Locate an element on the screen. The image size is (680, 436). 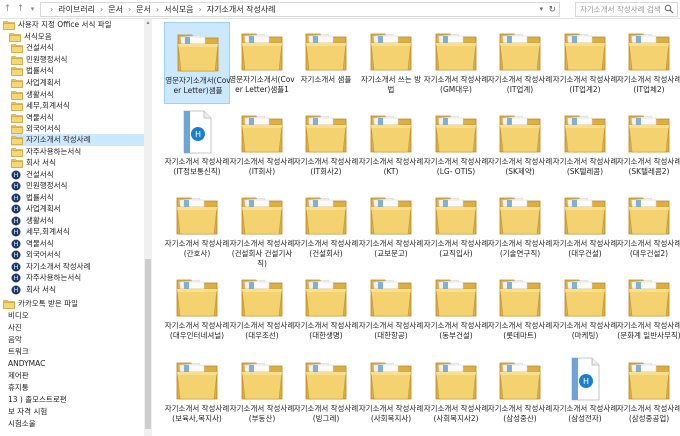
breadcrumb: › 라이브러리 › 문서 › 문서 › 서식모음 › 자기소개서 작성사례 ▾ ↻ is located at coordinates (300, 9).